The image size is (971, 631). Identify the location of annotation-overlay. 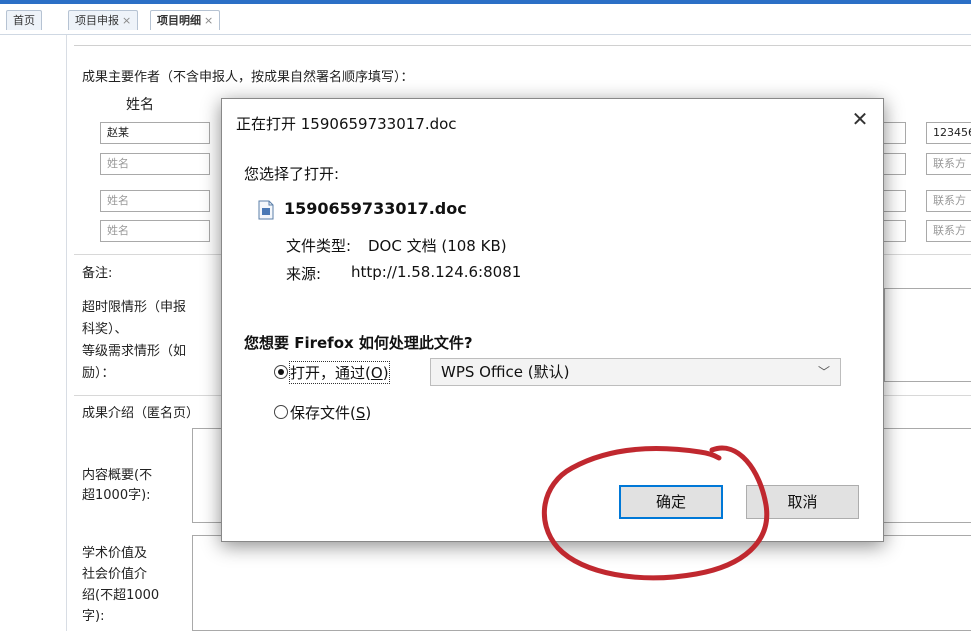
(655, 513).